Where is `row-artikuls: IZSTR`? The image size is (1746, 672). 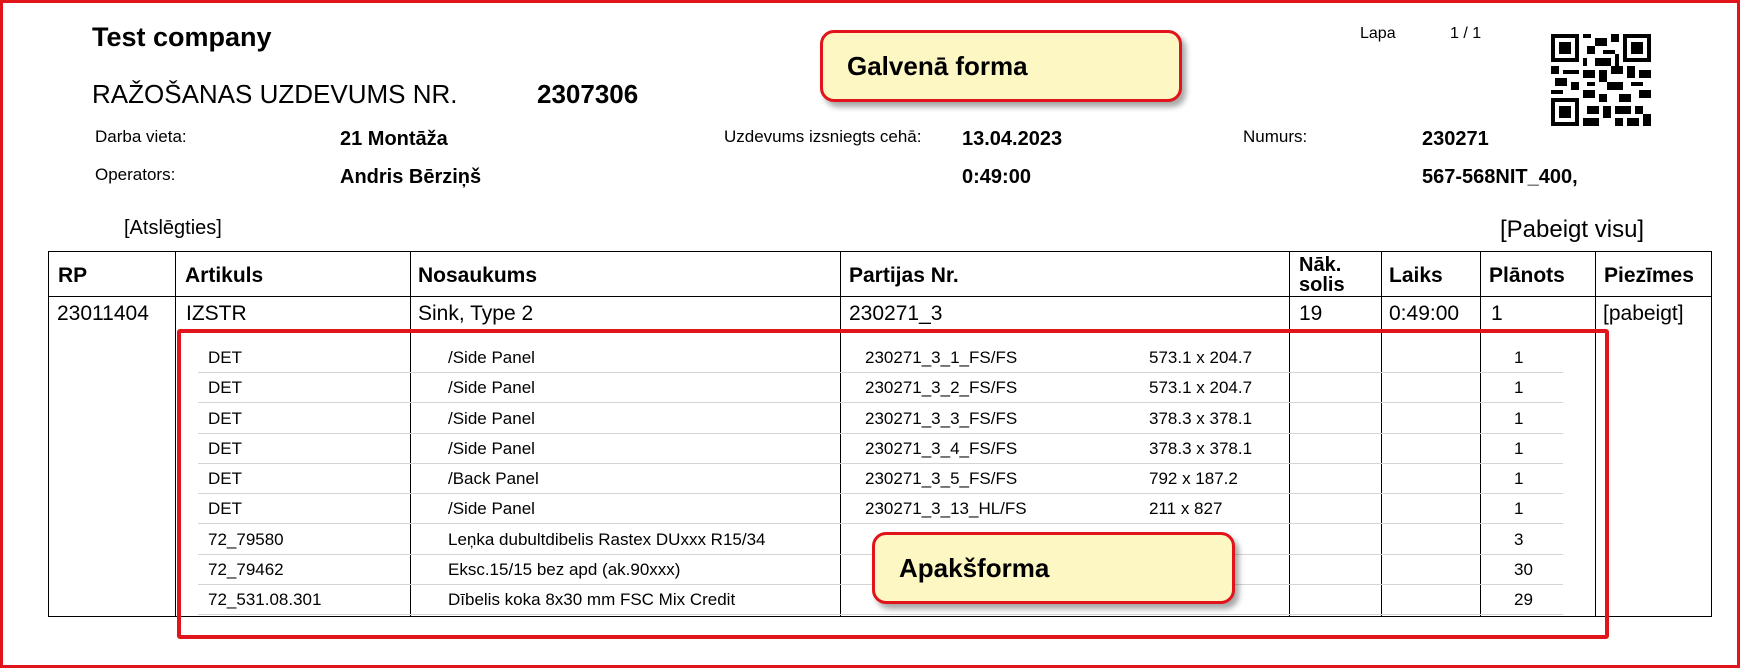
row-artikuls: IZSTR is located at coordinates (216, 313).